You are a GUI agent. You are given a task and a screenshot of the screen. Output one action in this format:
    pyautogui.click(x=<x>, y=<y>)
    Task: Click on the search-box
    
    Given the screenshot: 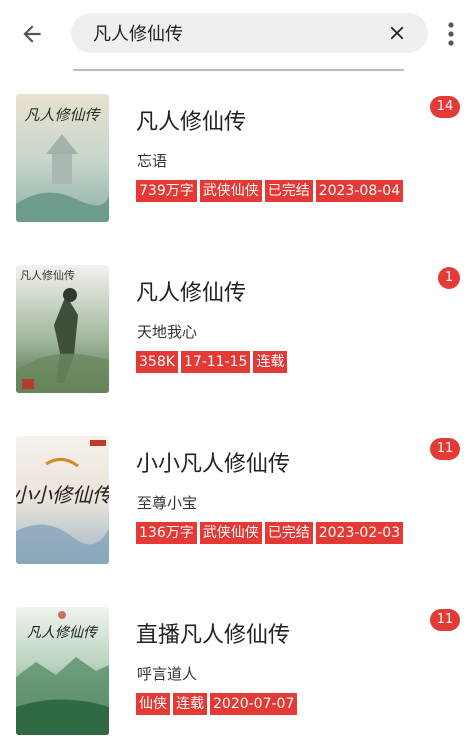 What is the action you would take?
    pyautogui.click(x=249, y=33)
    